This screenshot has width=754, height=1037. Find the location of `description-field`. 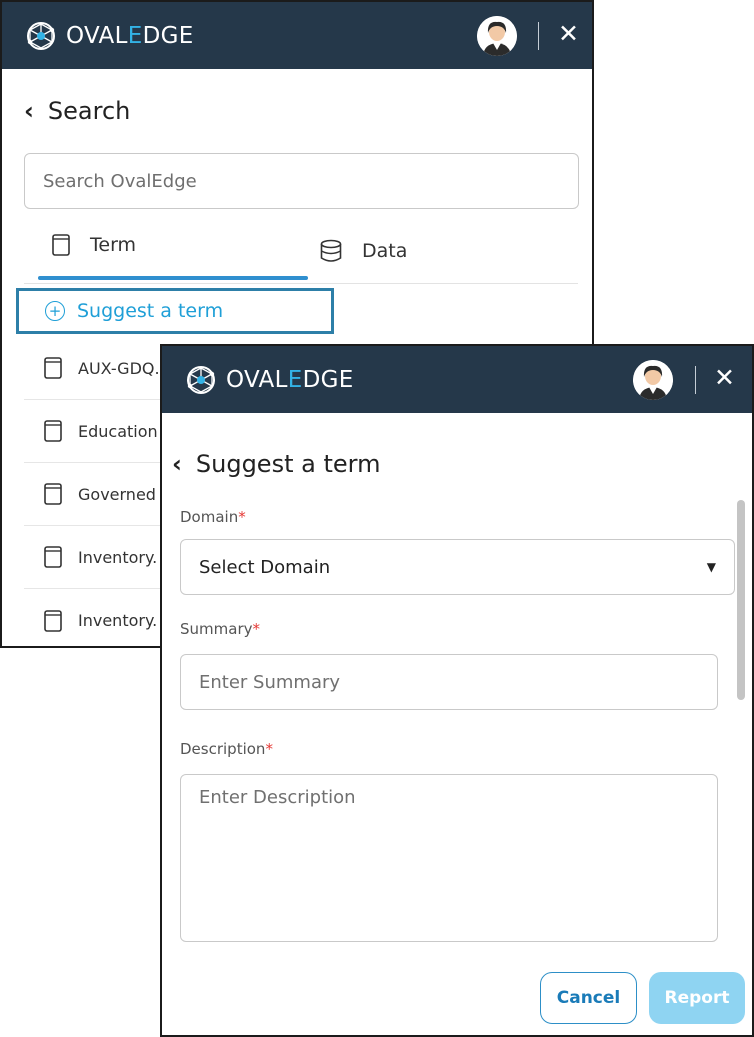

description-field is located at coordinates (449, 858).